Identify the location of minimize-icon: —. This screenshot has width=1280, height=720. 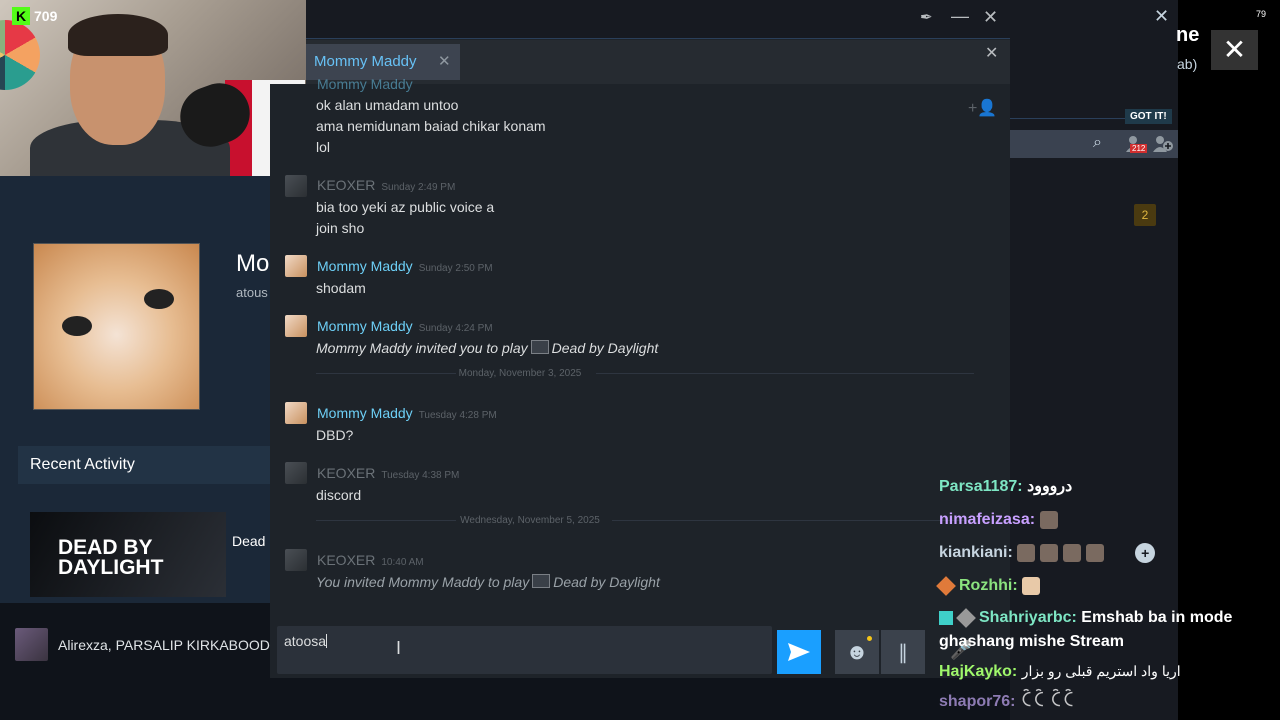
(960, 16).